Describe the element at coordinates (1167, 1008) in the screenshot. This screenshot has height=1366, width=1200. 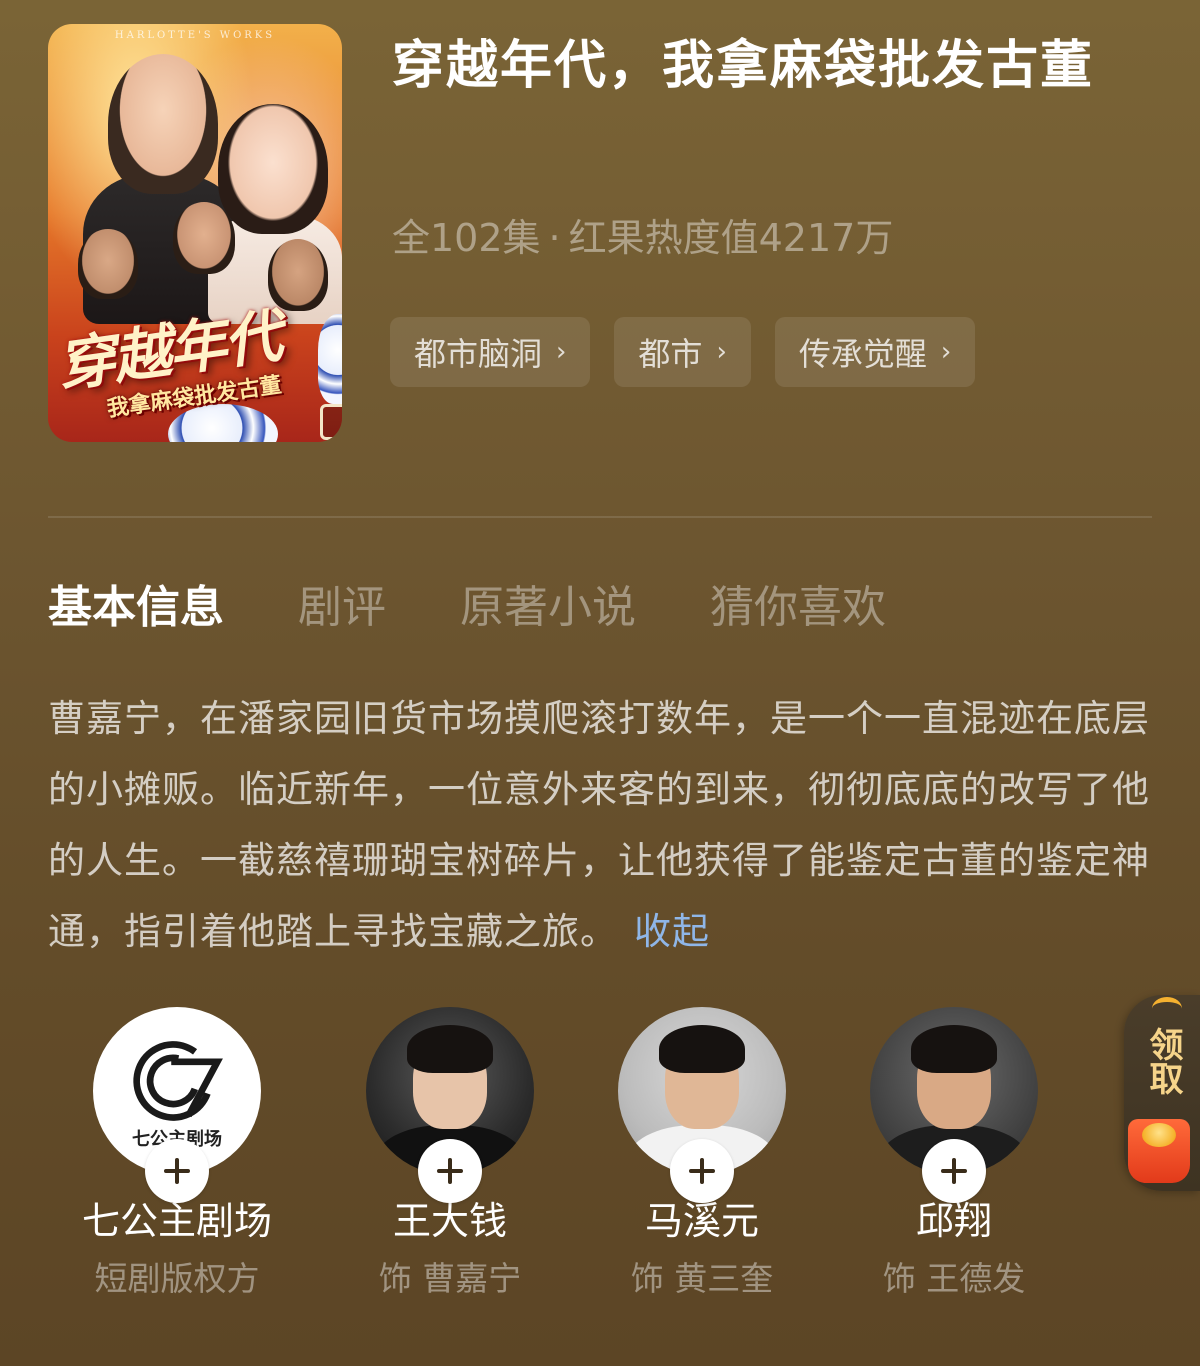
I see `reward-arc-icon` at that location.